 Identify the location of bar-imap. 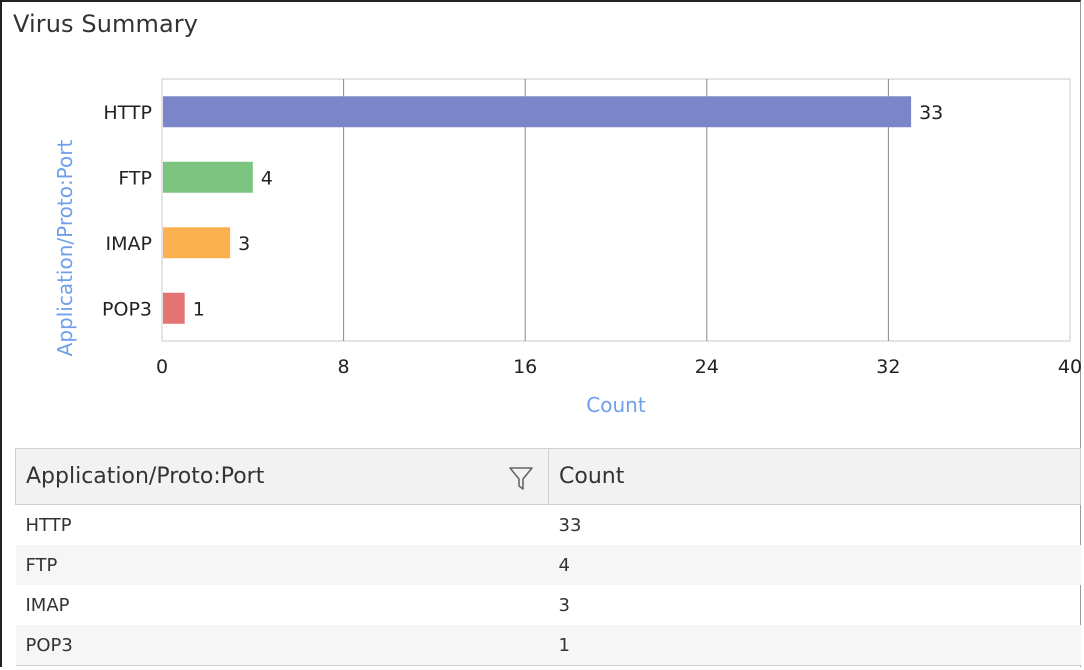
(197, 243).